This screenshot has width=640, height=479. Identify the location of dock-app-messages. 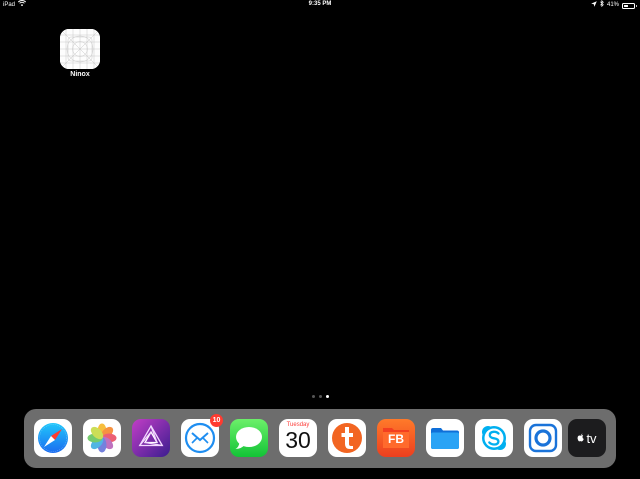
(249, 438).